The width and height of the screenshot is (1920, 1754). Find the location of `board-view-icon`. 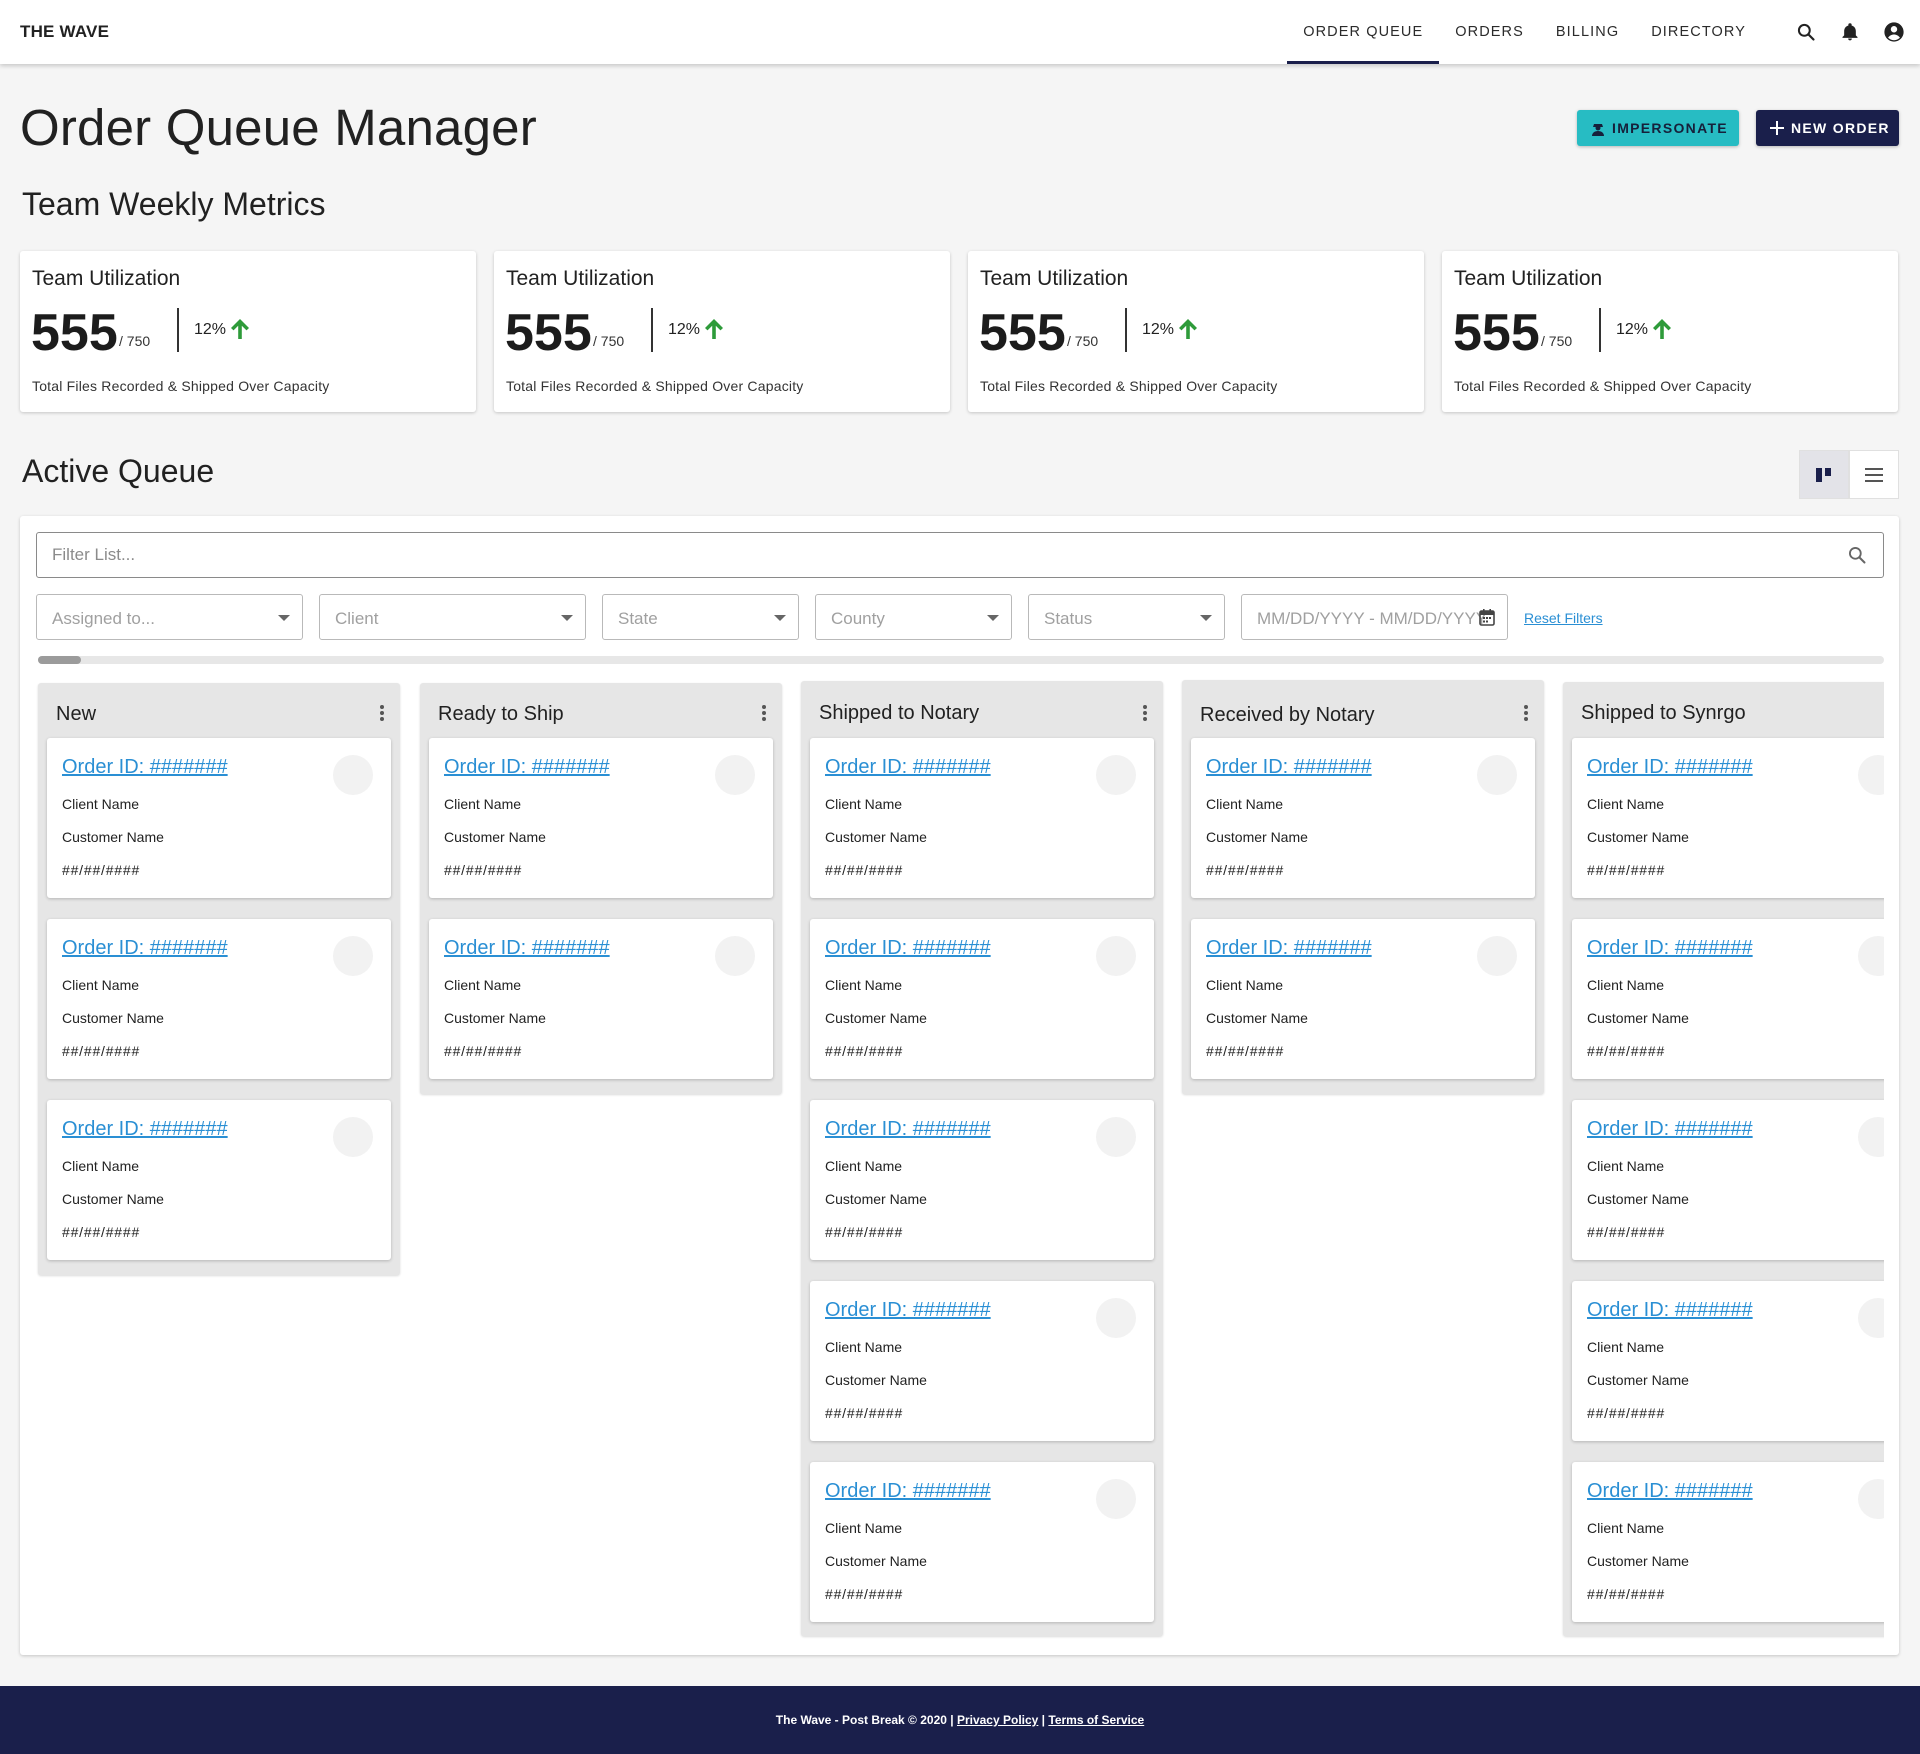

board-view-icon is located at coordinates (1823, 474).